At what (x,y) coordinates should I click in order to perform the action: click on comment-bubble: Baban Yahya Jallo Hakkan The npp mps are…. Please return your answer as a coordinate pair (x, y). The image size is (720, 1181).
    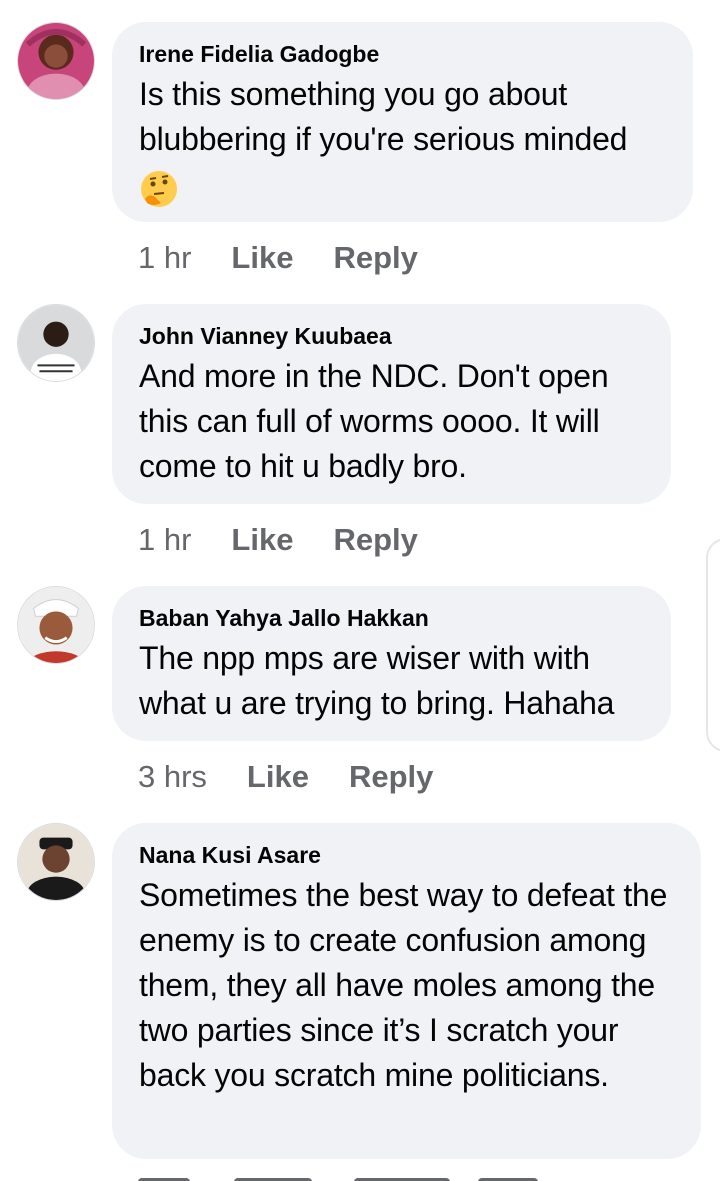
    Looking at the image, I should click on (391, 663).